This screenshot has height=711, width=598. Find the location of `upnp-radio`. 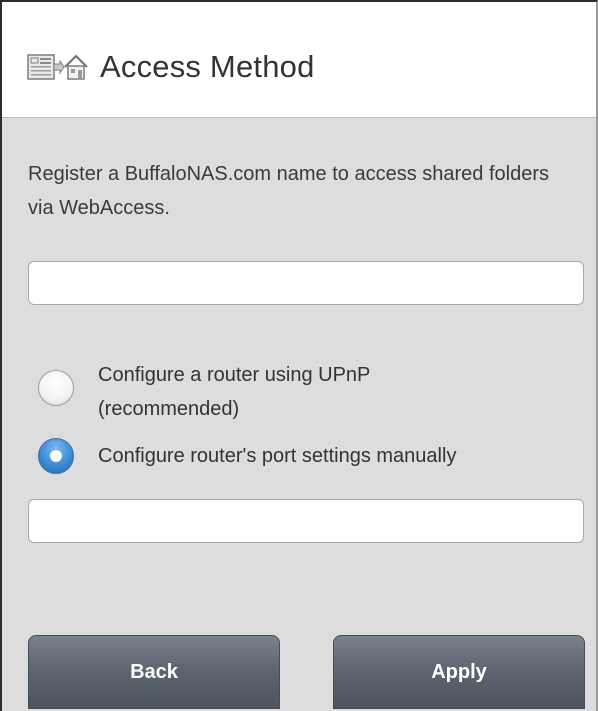

upnp-radio is located at coordinates (56, 388).